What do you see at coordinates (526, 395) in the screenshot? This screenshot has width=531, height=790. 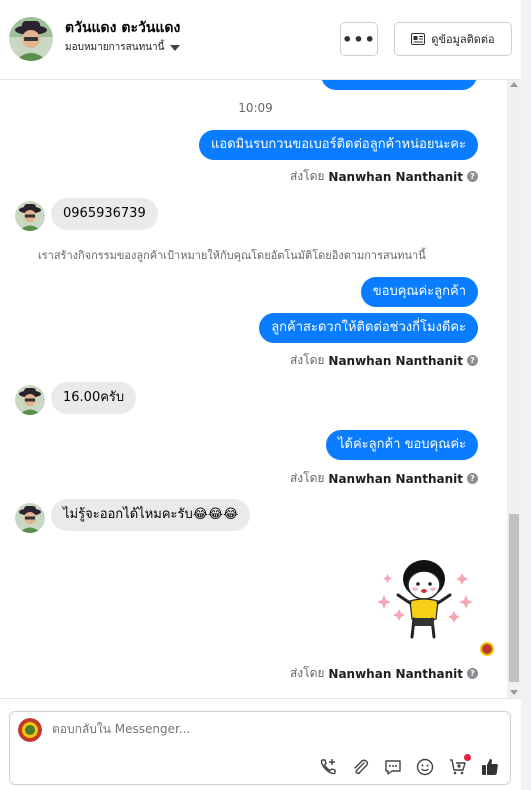 I see `panel-edge` at bounding box center [526, 395].